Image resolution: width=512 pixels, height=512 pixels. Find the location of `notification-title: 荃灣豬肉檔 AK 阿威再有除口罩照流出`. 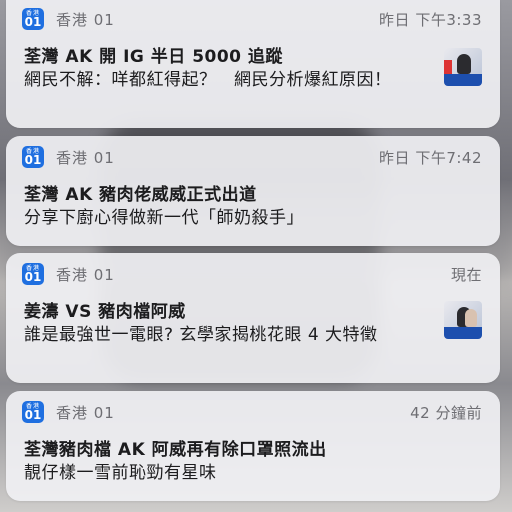

notification-title: 荃灣豬肉檔 AK 阿威再有除口罩照流出 is located at coordinates (175, 450).